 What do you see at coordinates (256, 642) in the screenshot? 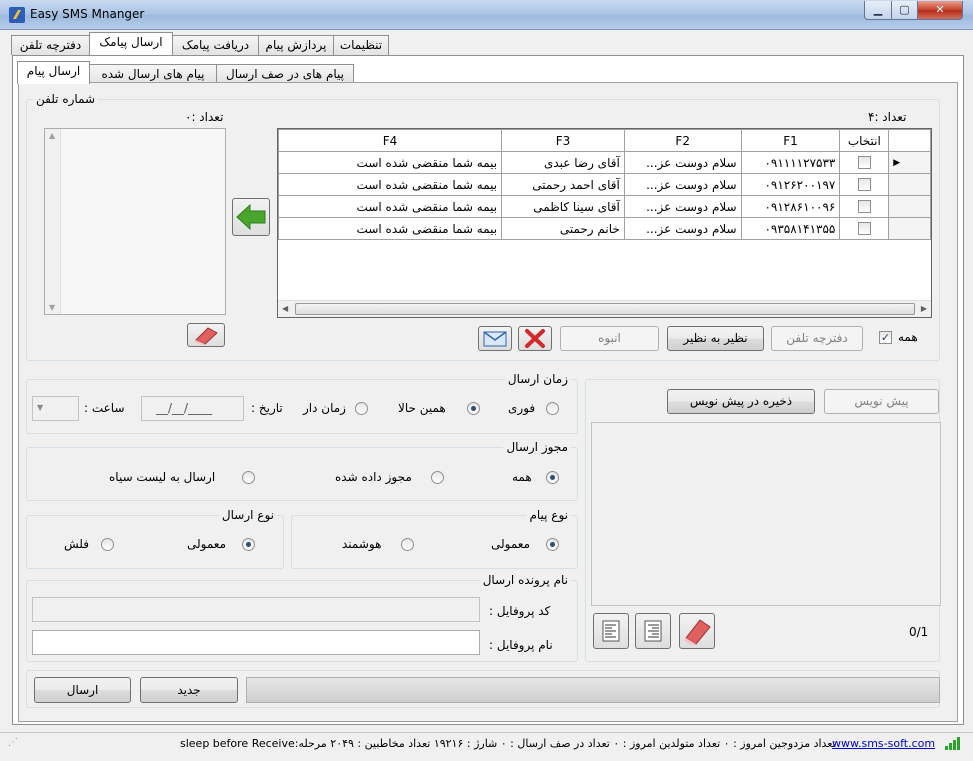
I see `profile-name-input` at bounding box center [256, 642].